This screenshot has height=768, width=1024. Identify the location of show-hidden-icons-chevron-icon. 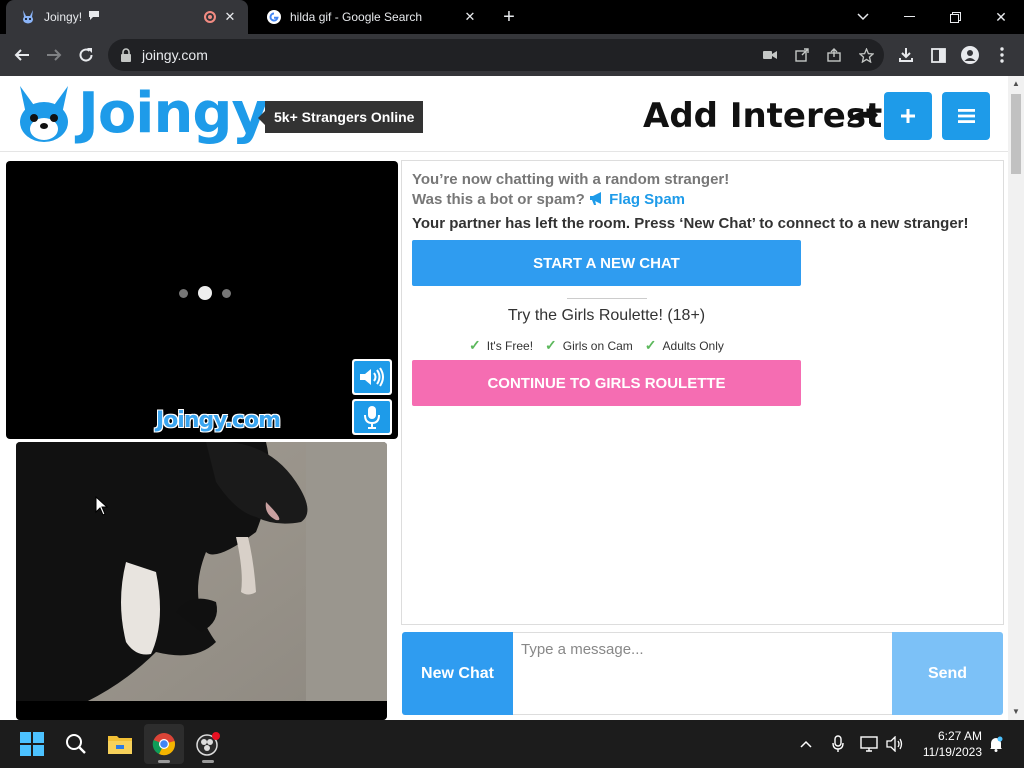
(806, 744).